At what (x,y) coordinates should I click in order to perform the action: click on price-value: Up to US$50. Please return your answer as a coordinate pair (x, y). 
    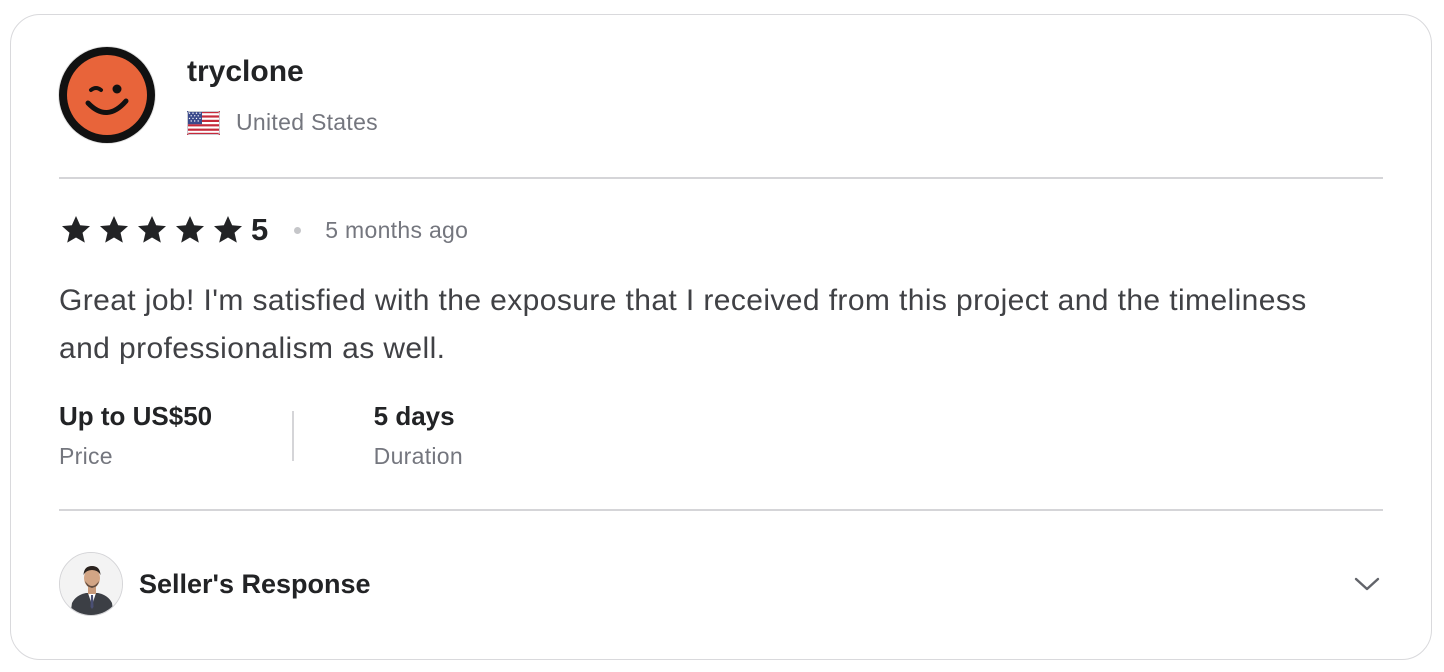
    Looking at the image, I should click on (136, 416).